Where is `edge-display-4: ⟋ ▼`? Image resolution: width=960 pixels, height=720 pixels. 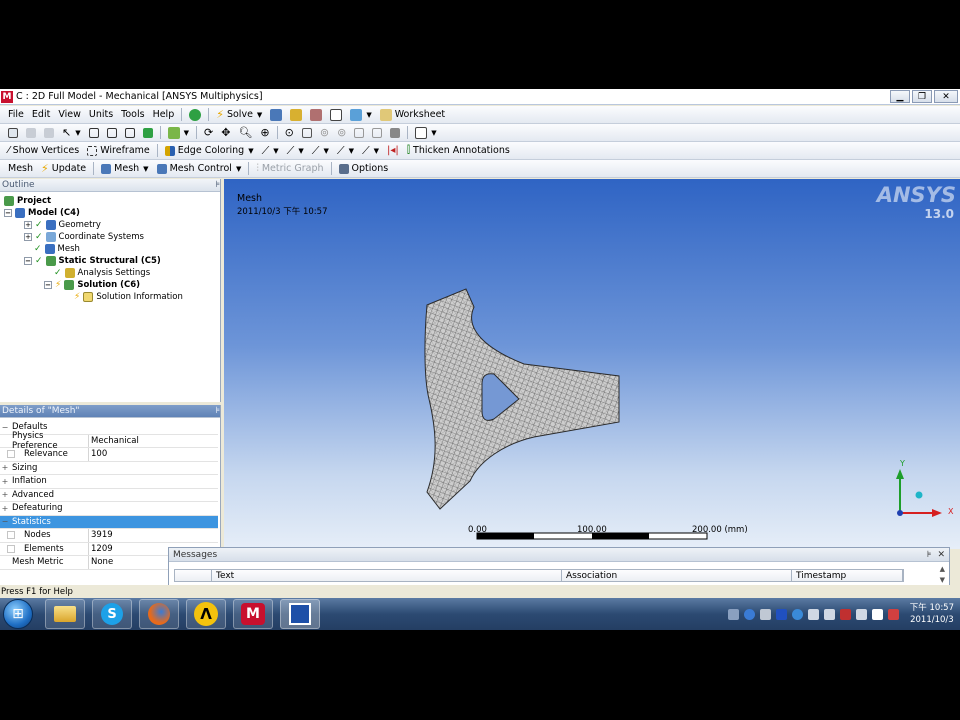 edge-display-4: ⟋ ▼ is located at coordinates (345, 151).